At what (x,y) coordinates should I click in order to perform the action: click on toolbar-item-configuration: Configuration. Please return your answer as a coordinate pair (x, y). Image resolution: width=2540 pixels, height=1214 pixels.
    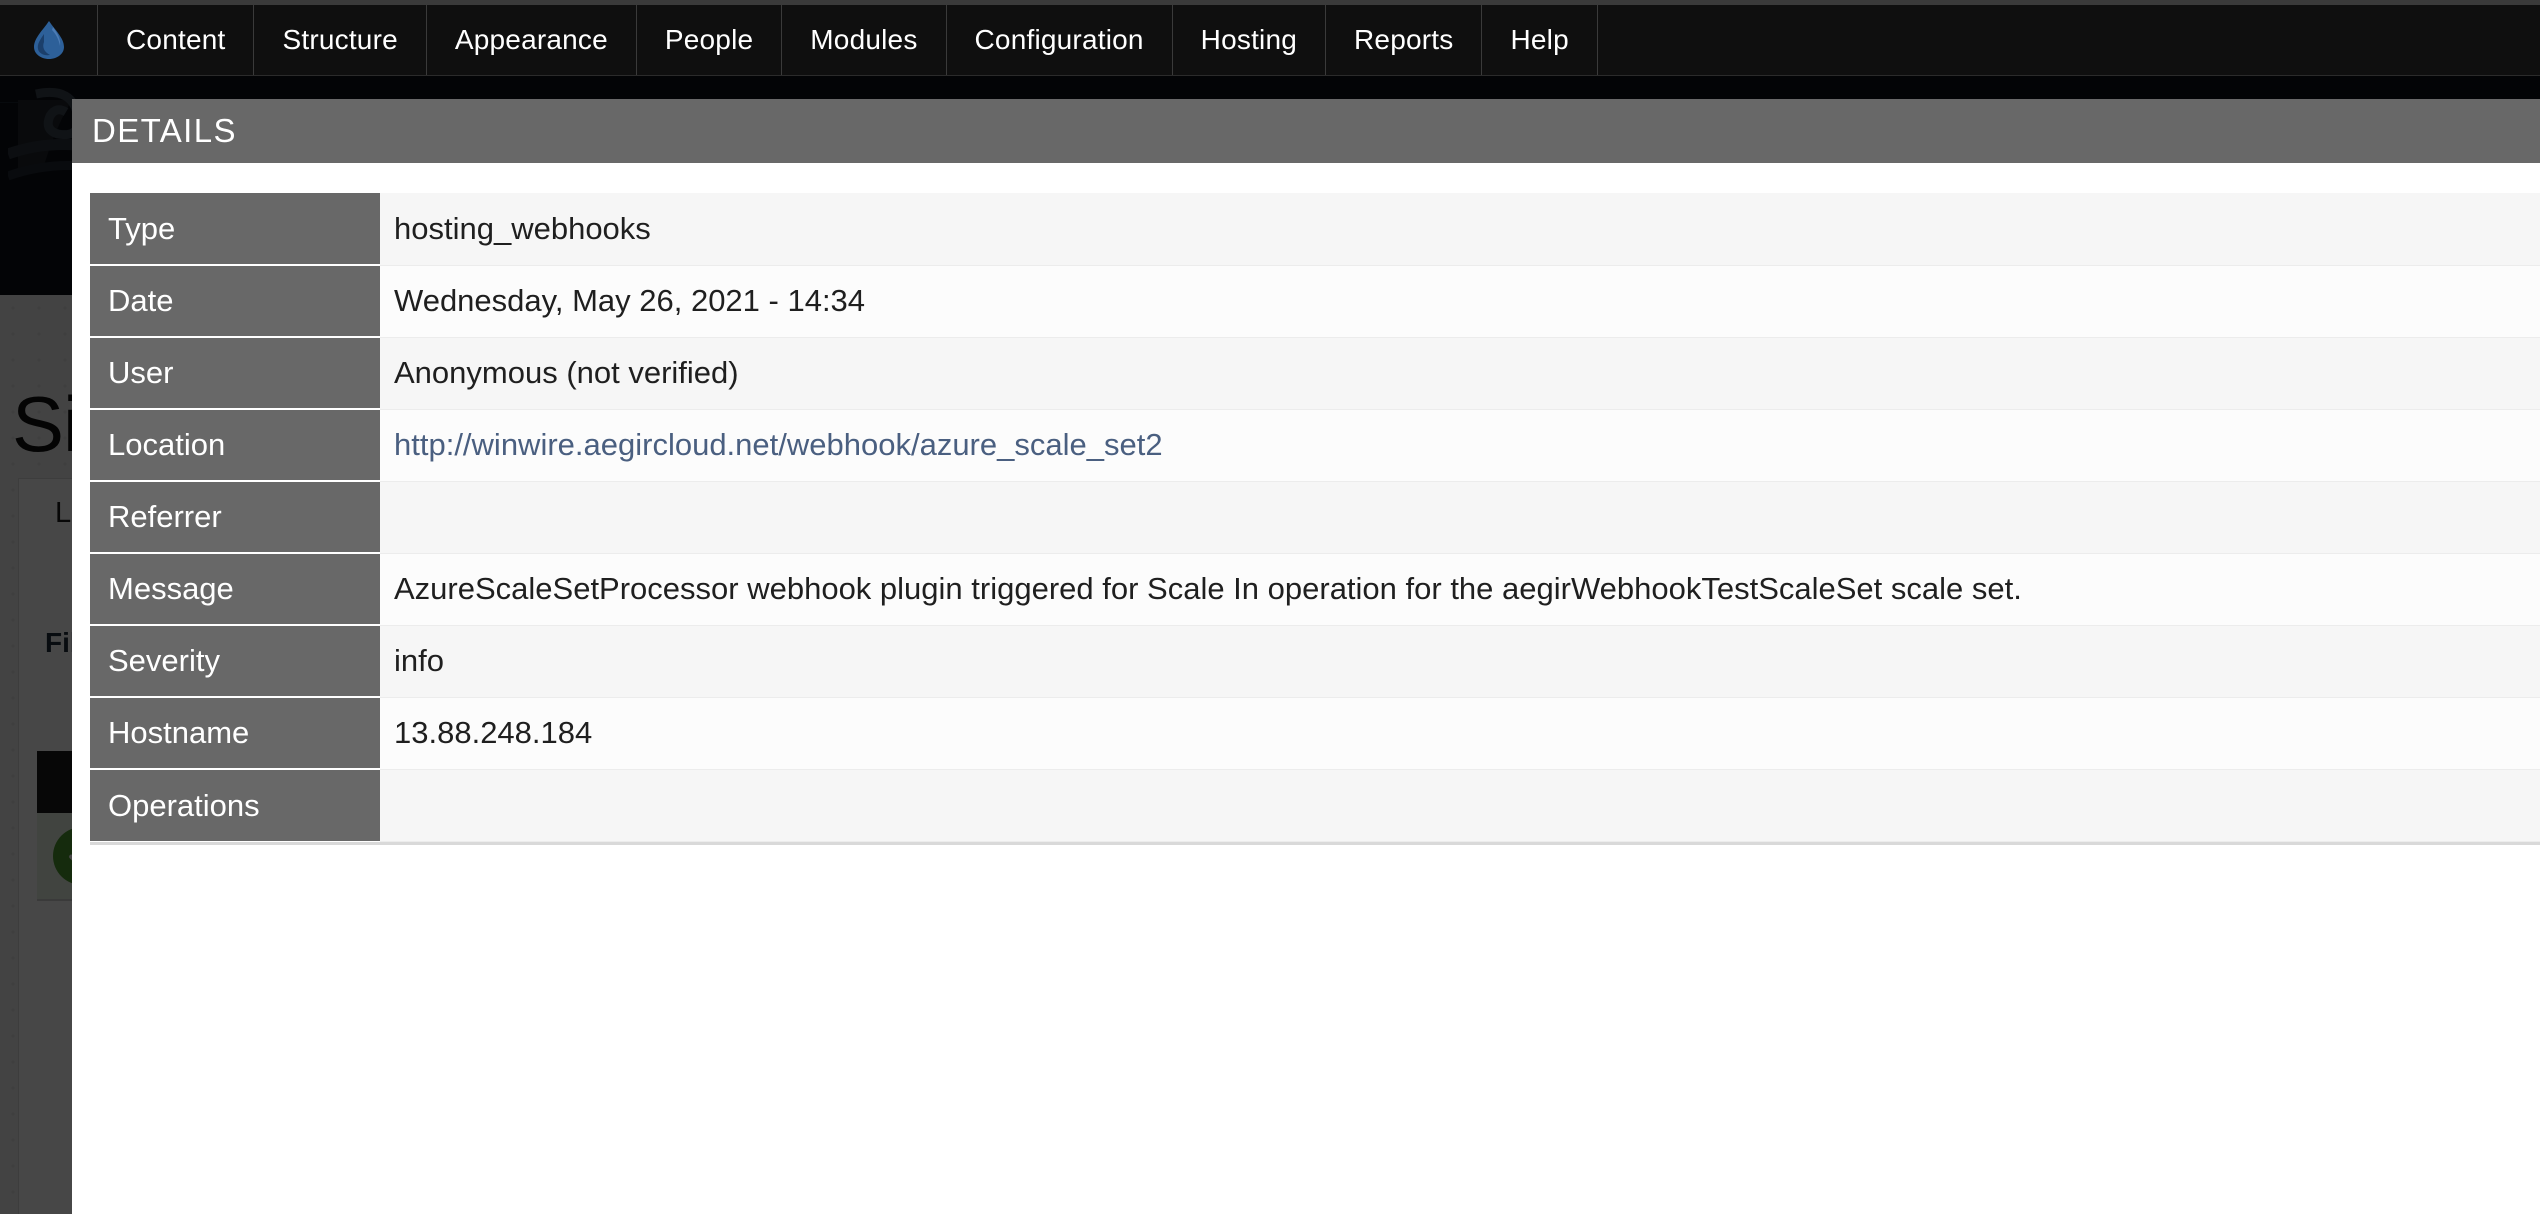
    Looking at the image, I should click on (1060, 37).